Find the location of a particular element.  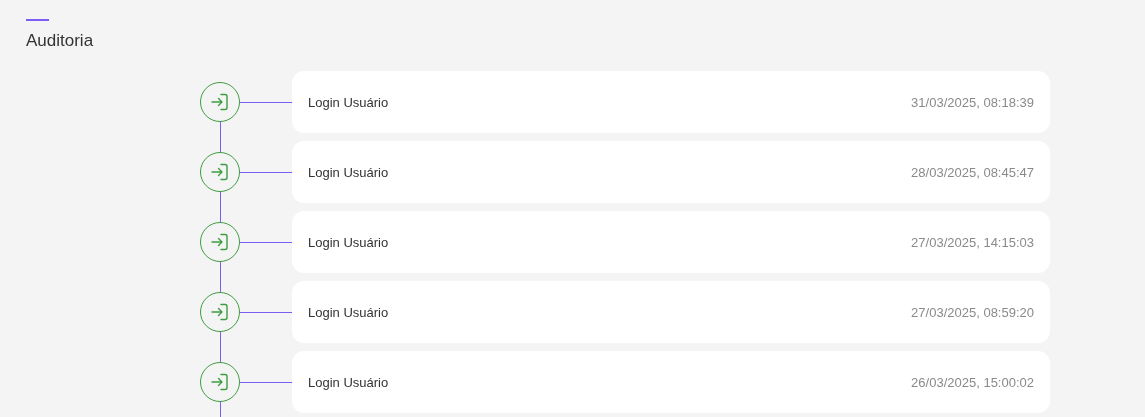

event-card: Login Usuário 27/03/2025, 08:59:20 is located at coordinates (671, 312).